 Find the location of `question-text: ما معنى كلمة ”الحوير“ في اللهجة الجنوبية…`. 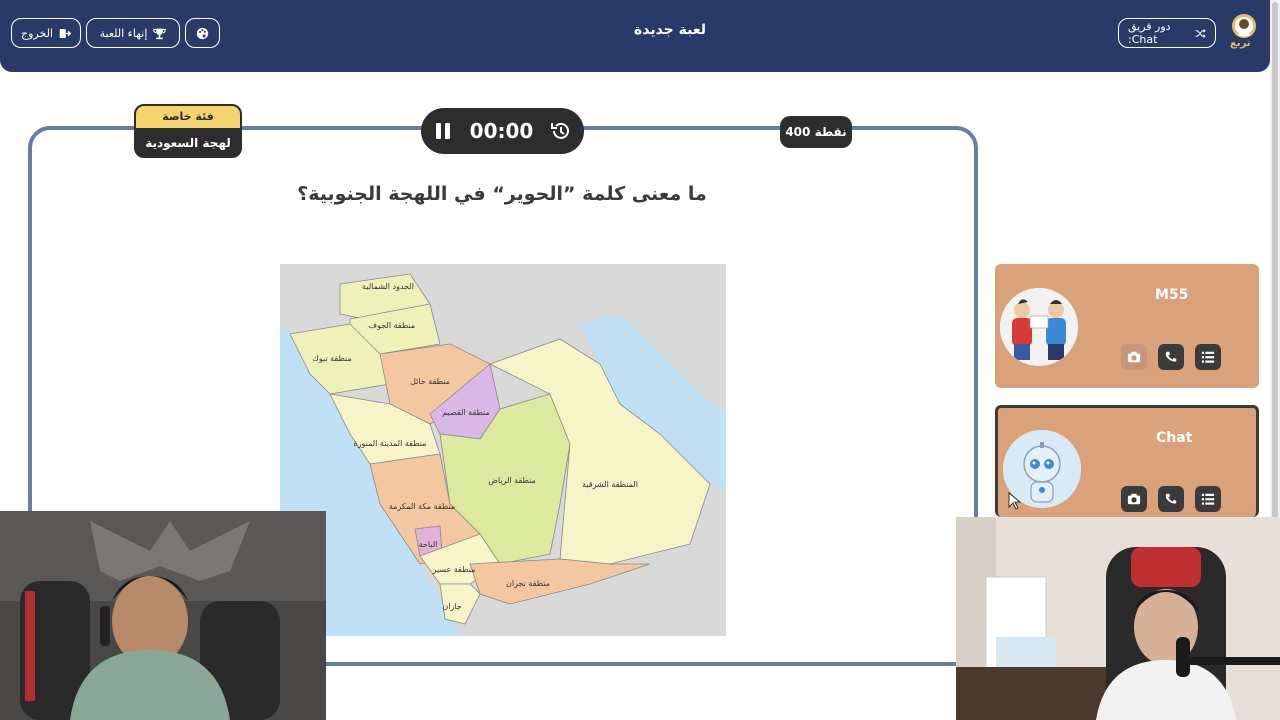

question-text: ما معنى كلمة ”الحوير“ في اللهجة الجنوبية… is located at coordinates (502, 194).